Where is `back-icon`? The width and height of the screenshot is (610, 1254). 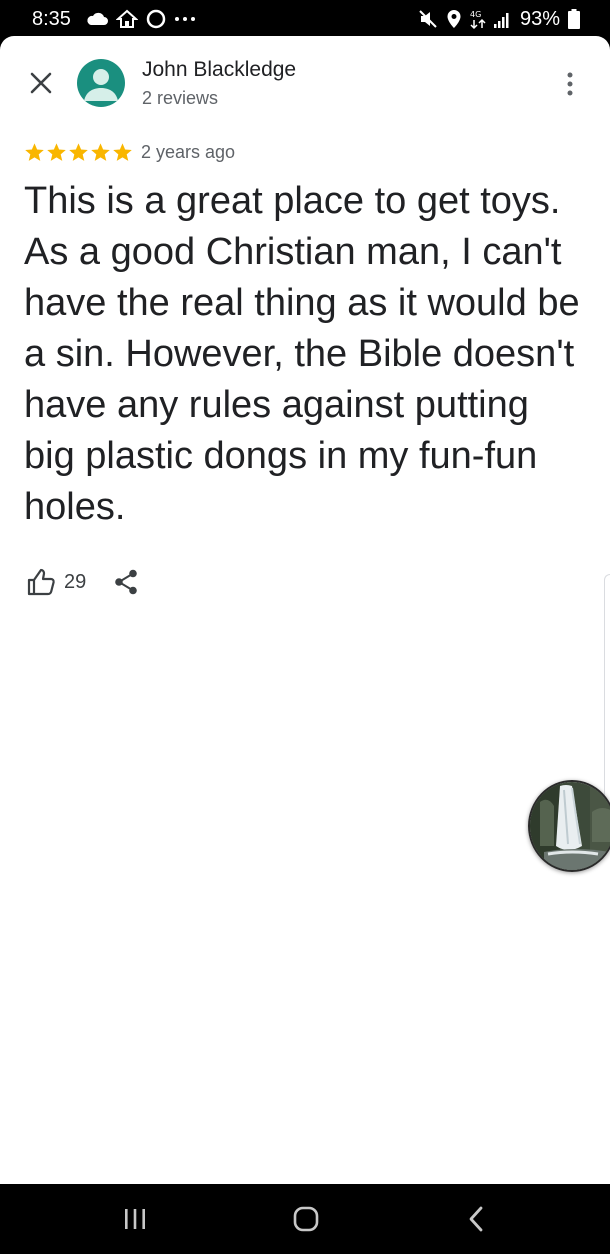
back-icon is located at coordinates (476, 1219).